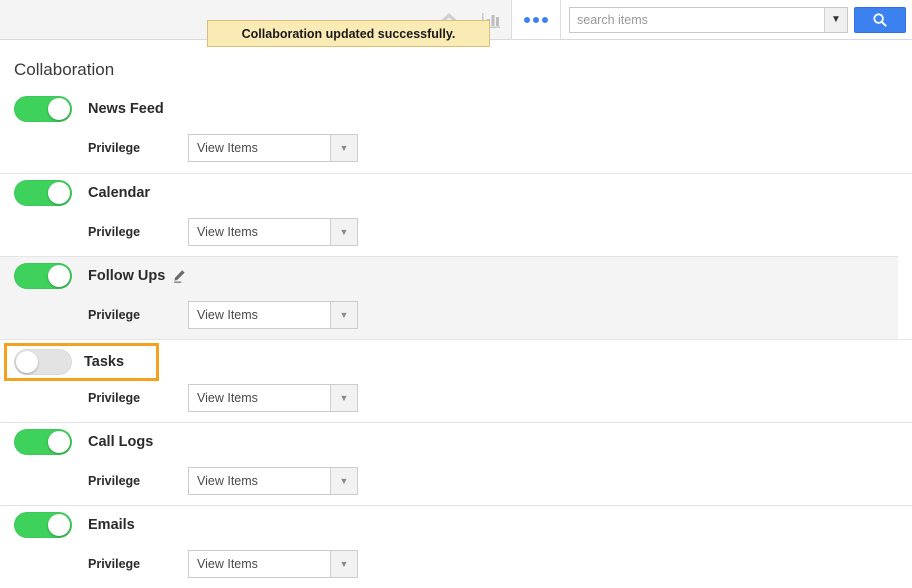  What do you see at coordinates (456, 525) in the screenshot?
I see `module-row-header: Emails` at bounding box center [456, 525].